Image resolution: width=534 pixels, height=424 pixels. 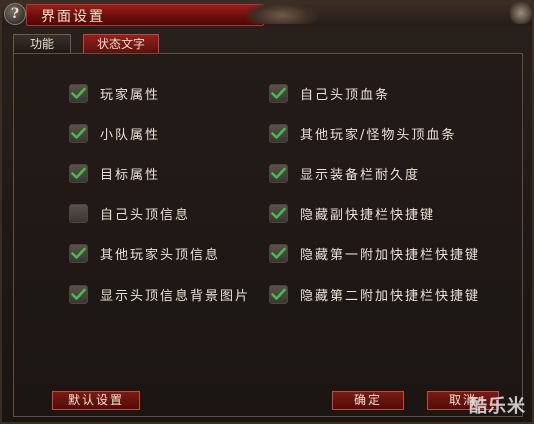 I want to click on default-settings-button: 默认设置, so click(x=96, y=400).